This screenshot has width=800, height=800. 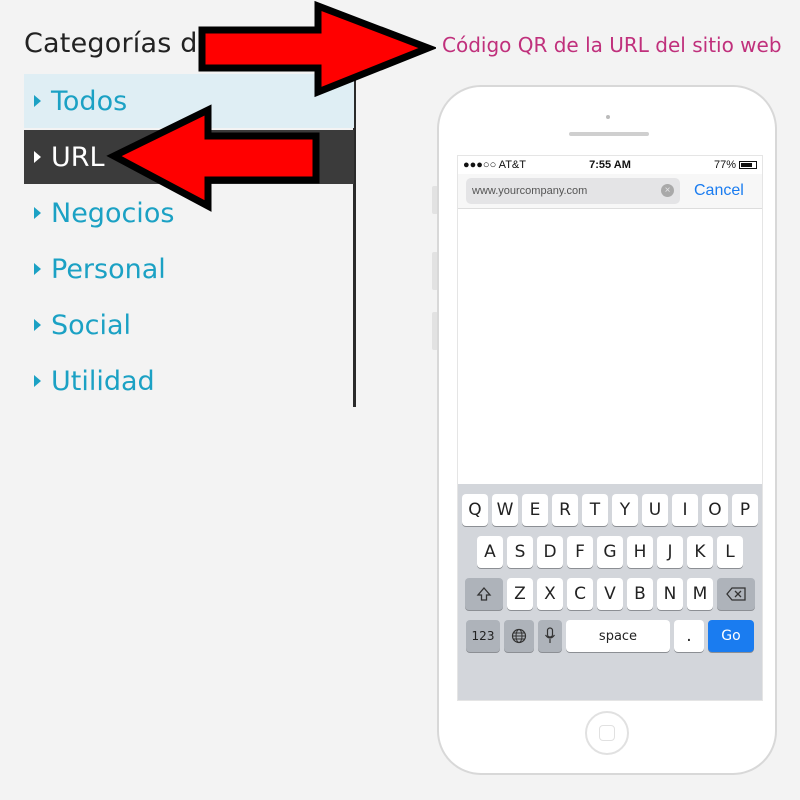 I want to click on key: G, so click(x=610, y=552).